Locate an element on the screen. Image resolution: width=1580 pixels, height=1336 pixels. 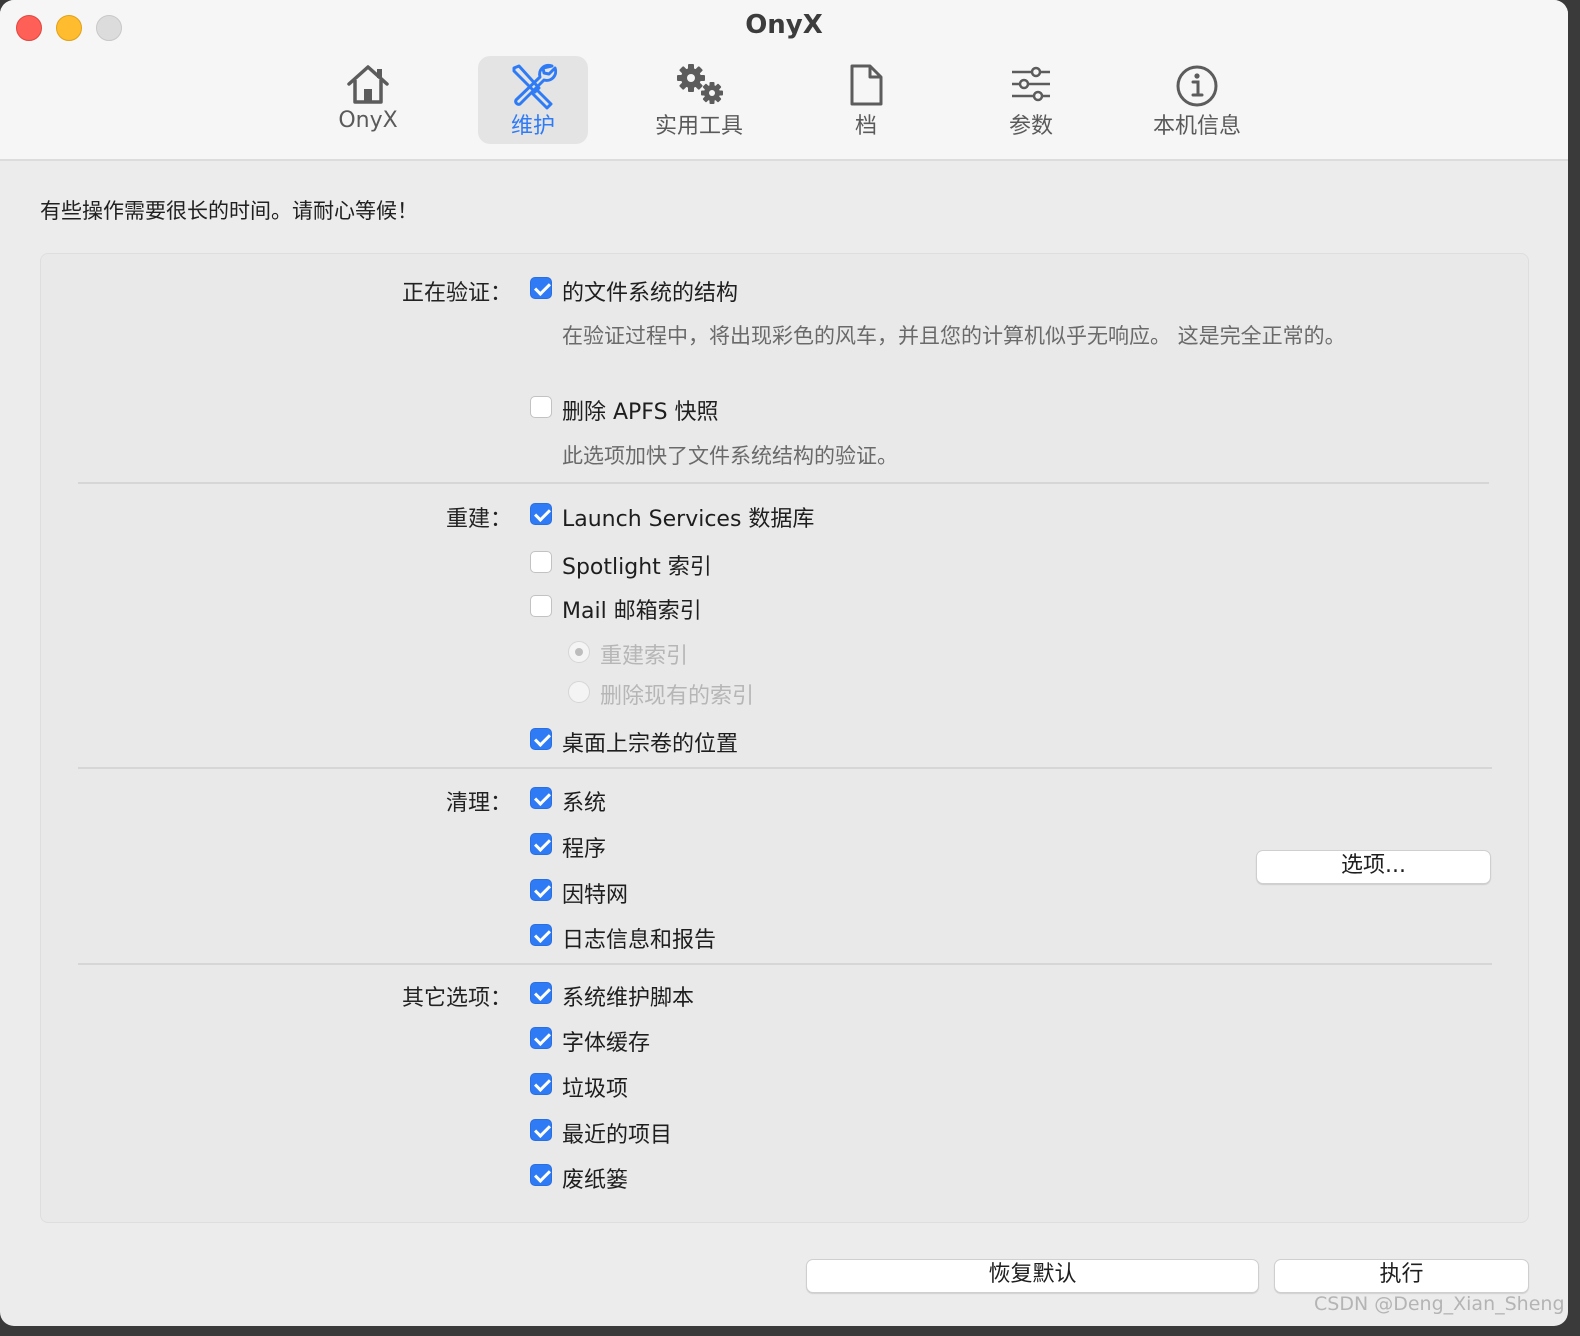
cleanup-applications-label: 程序 is located at coordinates (584, 847).